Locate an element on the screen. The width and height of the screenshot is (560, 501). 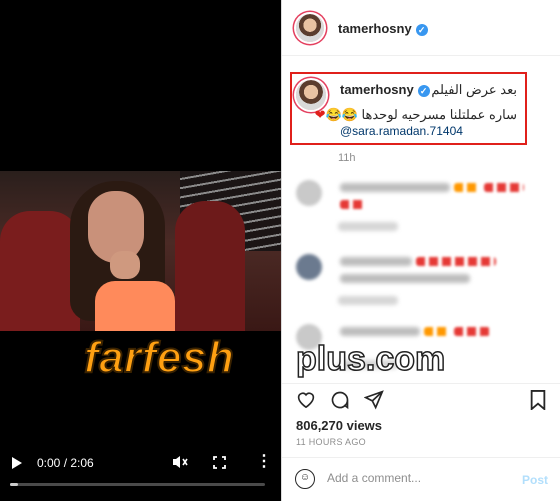
more-vertical-icon: ⋮ is located at coordinates (264, 461).